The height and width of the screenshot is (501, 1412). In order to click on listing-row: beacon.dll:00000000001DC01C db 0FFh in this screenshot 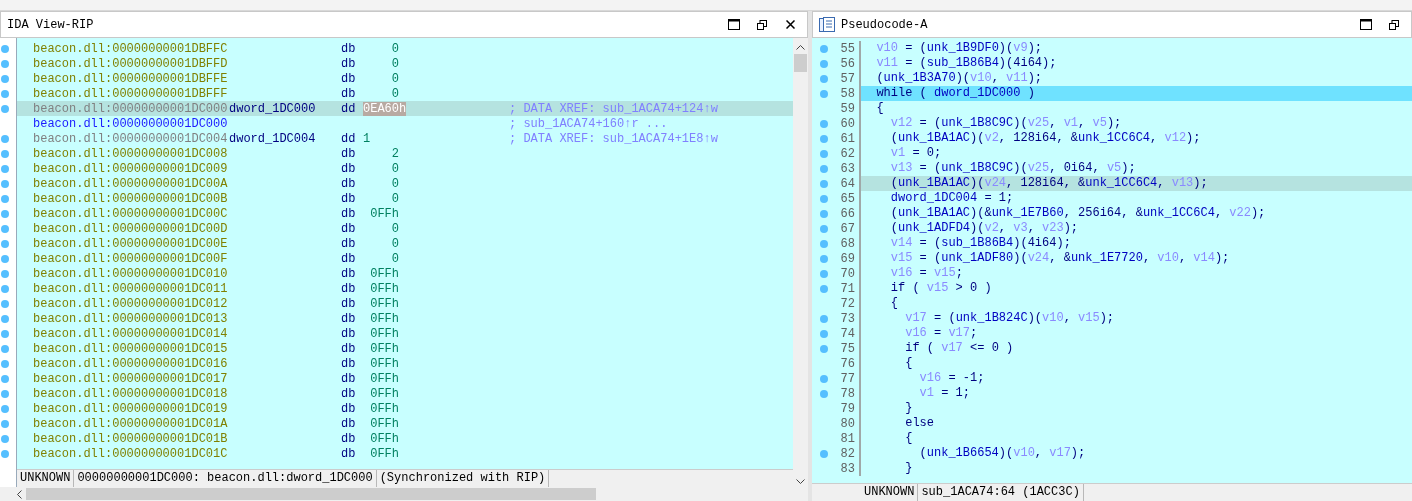, I will do `click(405, 453)`.